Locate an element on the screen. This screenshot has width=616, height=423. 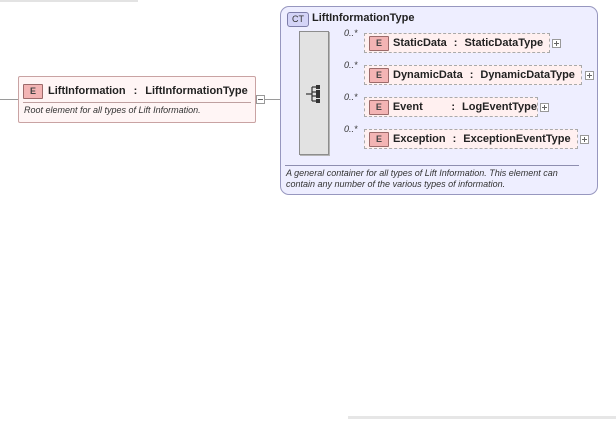
expand-dynamicdata-icon is located at coordinates (589, 75).